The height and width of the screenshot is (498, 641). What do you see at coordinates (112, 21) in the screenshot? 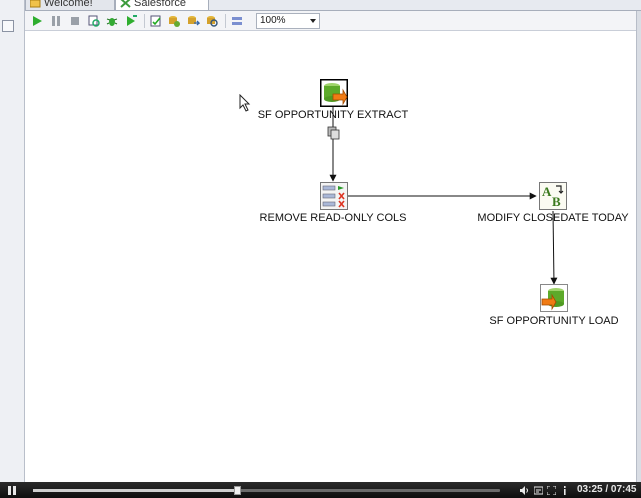
I see `debug-icon` at bounding box center [112, 21].